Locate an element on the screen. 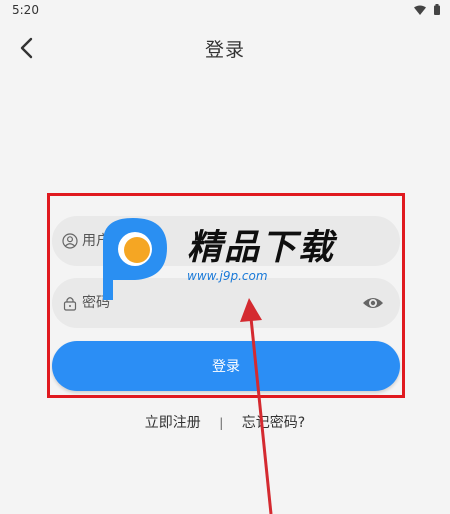 Image resolution: width=450 pixels, height=514 pixels. username-input is located at coordinates (222, 241).